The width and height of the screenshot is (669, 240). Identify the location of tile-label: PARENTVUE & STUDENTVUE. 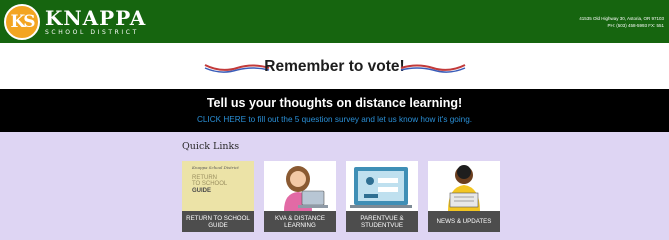
(382, 221).